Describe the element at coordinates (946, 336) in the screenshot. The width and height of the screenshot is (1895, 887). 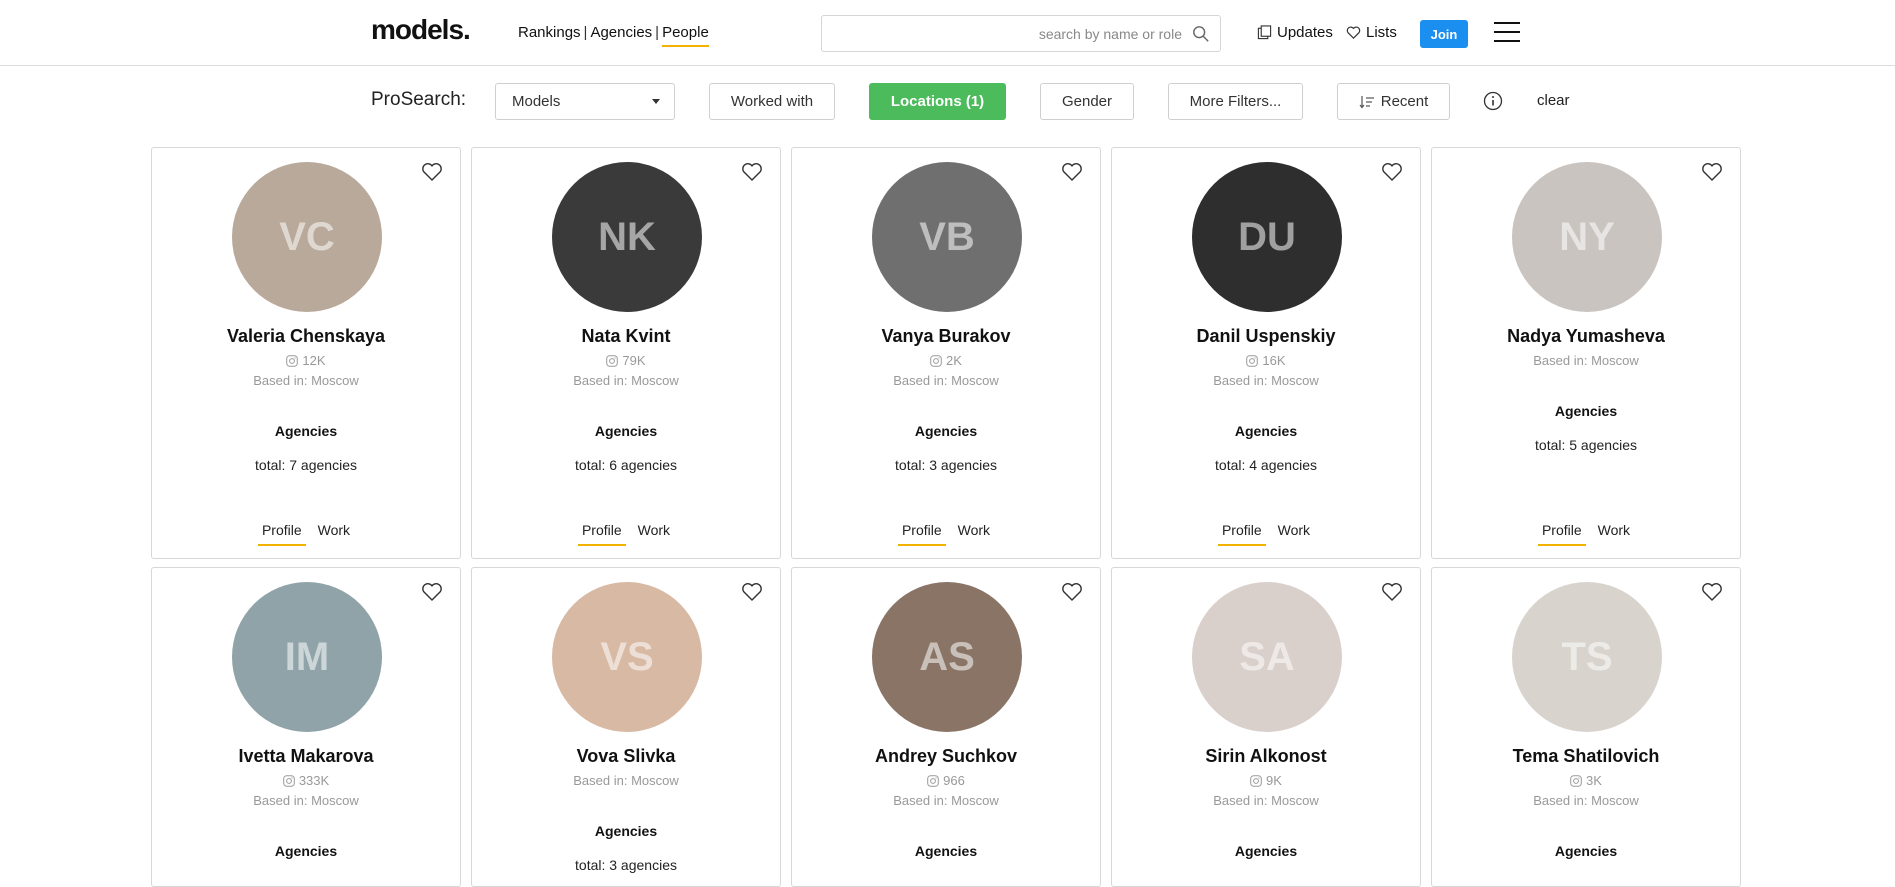
I see `person-name: Vanya Burakov` at that location.